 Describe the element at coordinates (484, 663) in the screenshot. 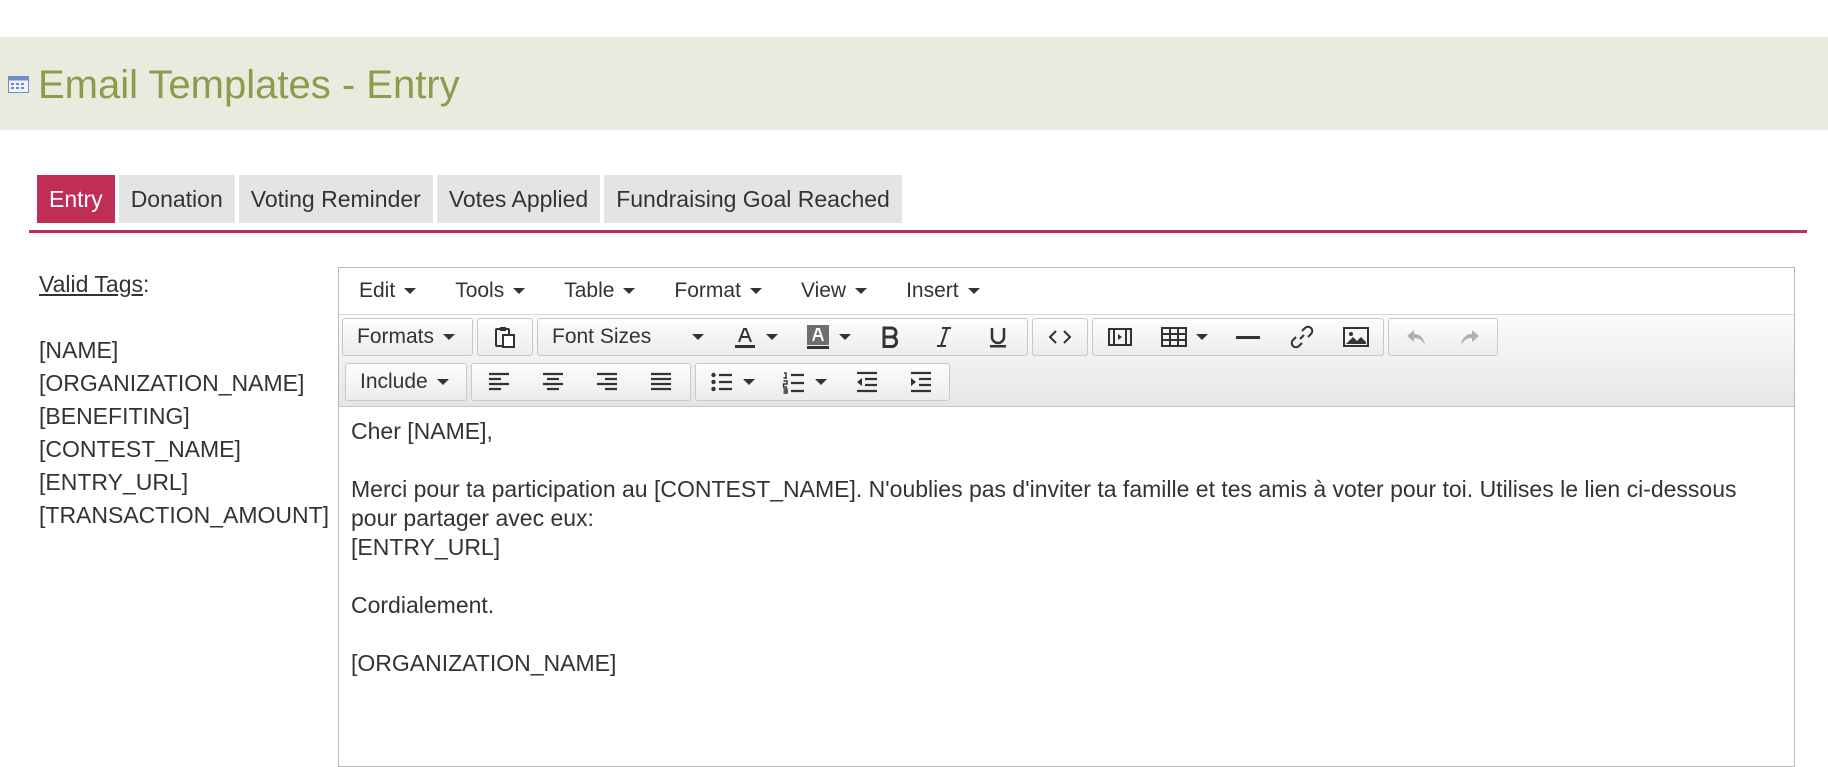

I see `content-signature: [ORGANIZATION_NAME]` at that location.